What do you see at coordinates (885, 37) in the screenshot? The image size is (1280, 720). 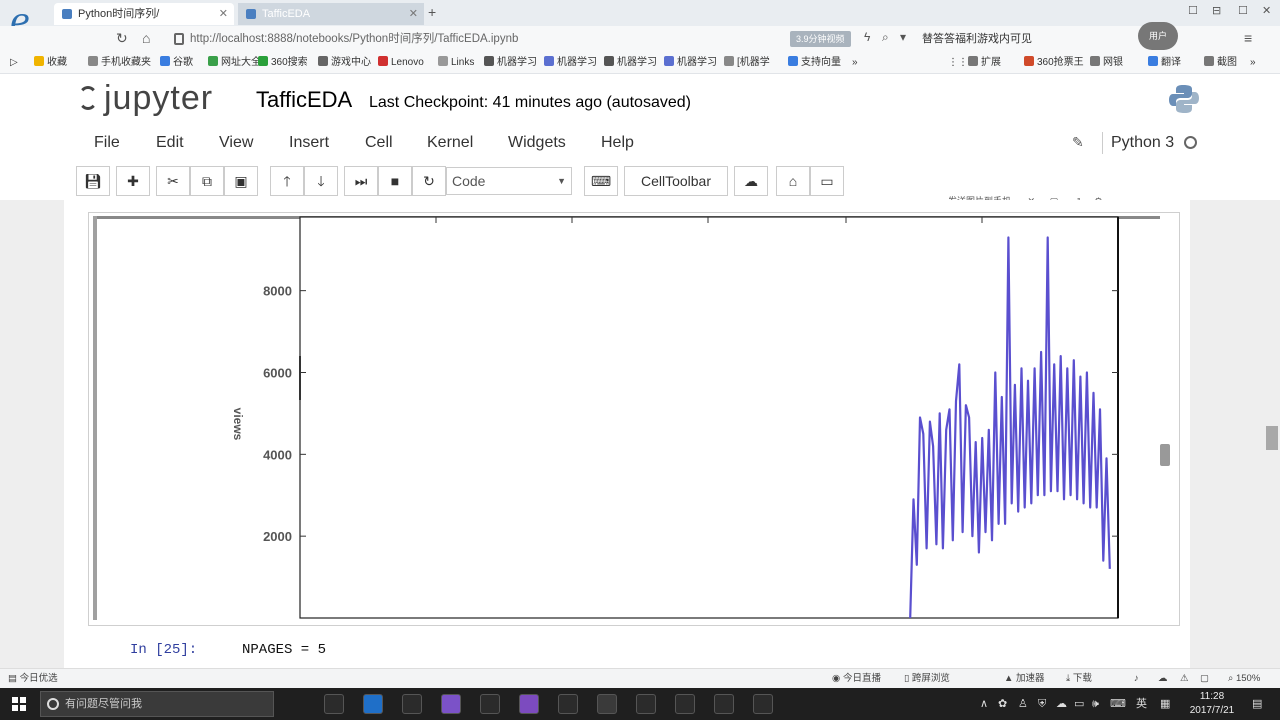 I see `search-icon: ⌕` at bounding box center [885, 37].